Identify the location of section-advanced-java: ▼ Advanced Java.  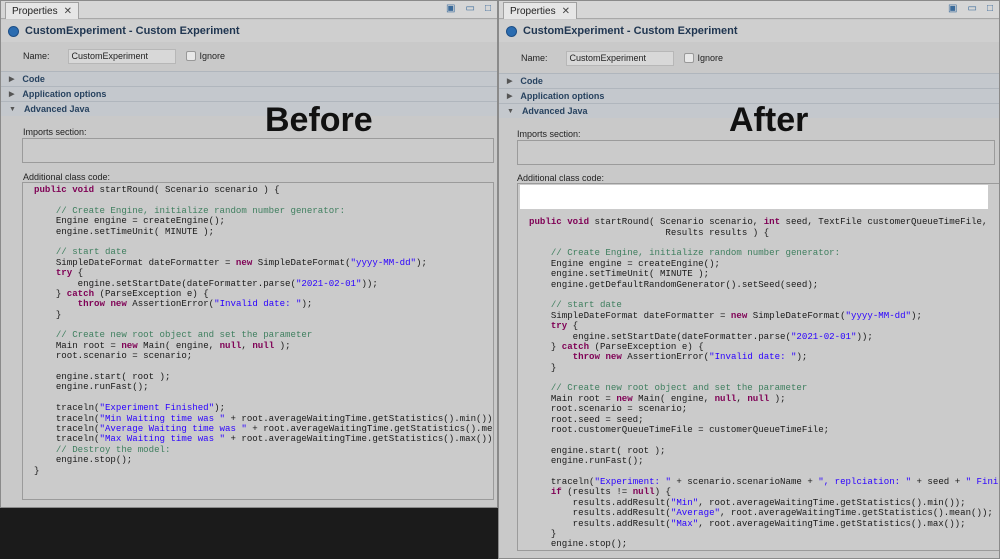
(249, 108).